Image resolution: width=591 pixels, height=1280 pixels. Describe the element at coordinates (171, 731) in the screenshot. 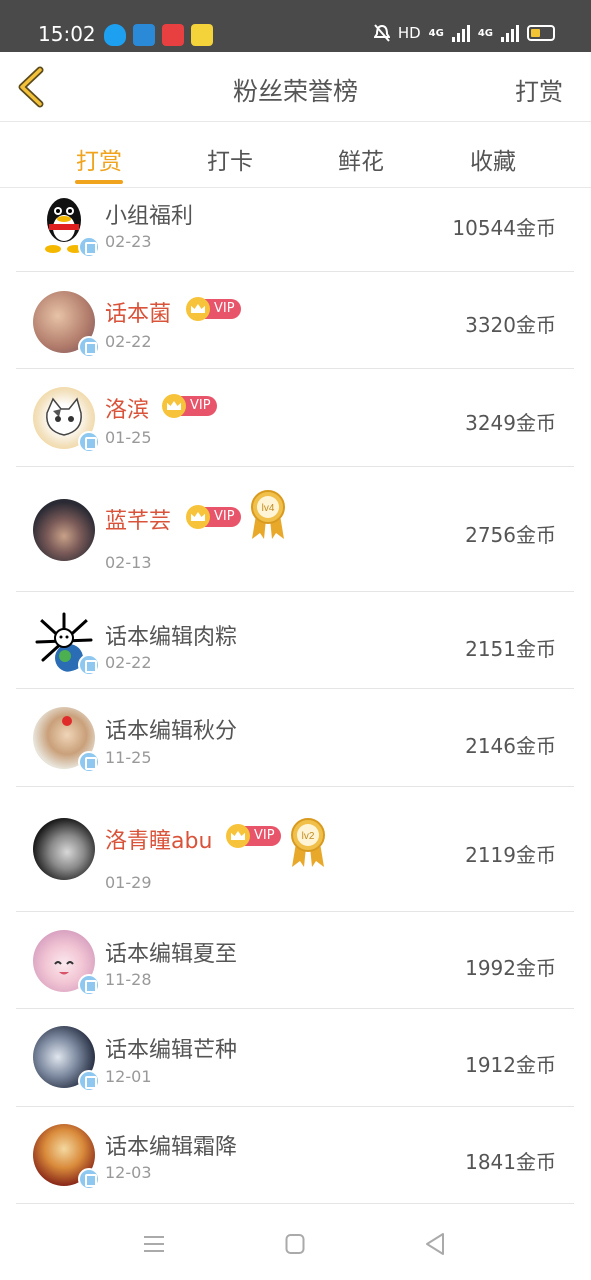

I see `user-name: 话本编辑秋分` at that location.